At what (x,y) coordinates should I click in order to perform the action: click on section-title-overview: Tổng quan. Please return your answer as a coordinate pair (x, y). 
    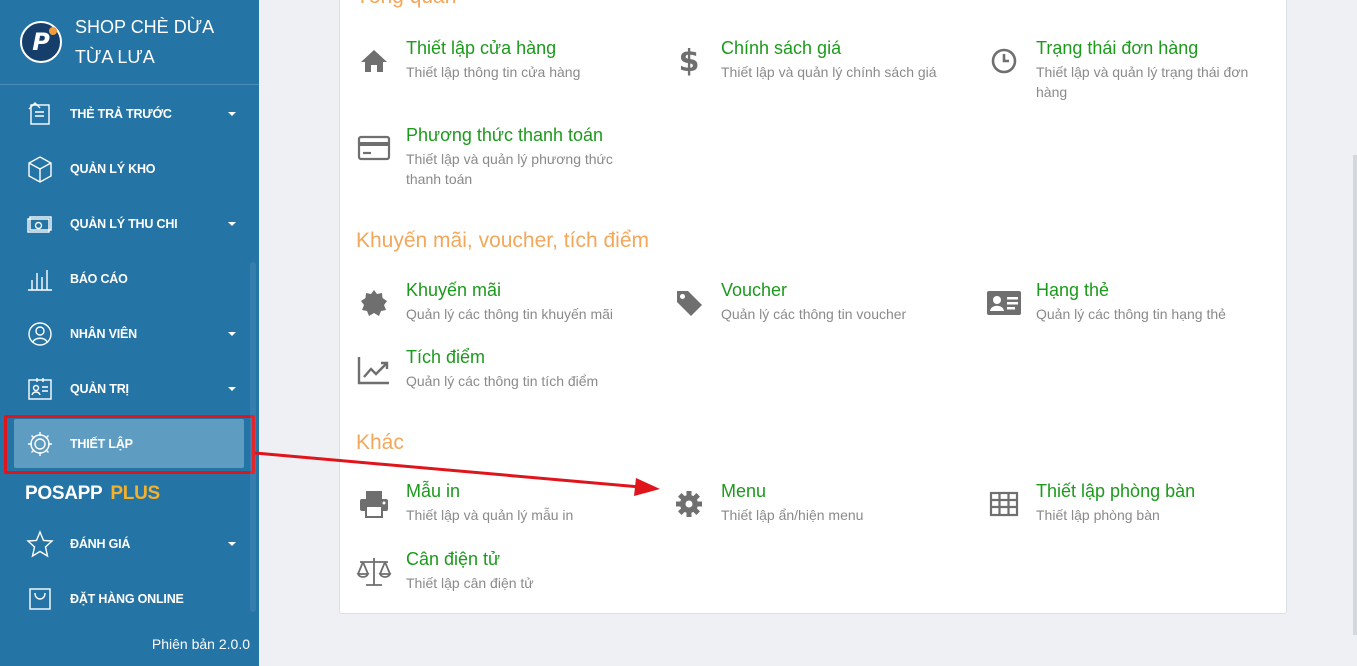
    Looking at the image, I should click on (406, 4).